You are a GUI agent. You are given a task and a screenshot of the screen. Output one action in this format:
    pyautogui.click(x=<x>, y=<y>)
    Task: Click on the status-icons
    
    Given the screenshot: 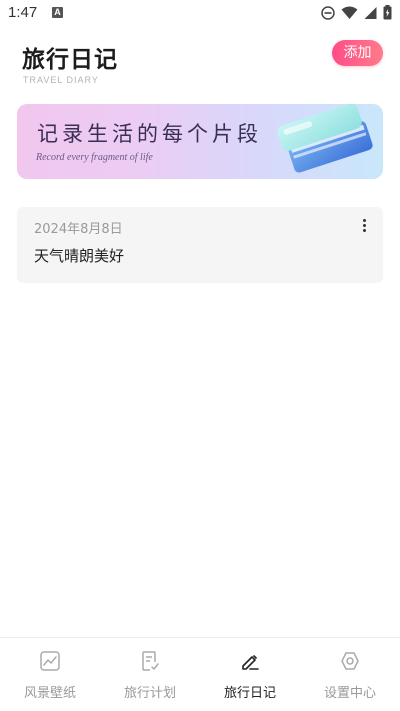 What is the action you would take?
    pyautogui.click(x=356, y=12)
    